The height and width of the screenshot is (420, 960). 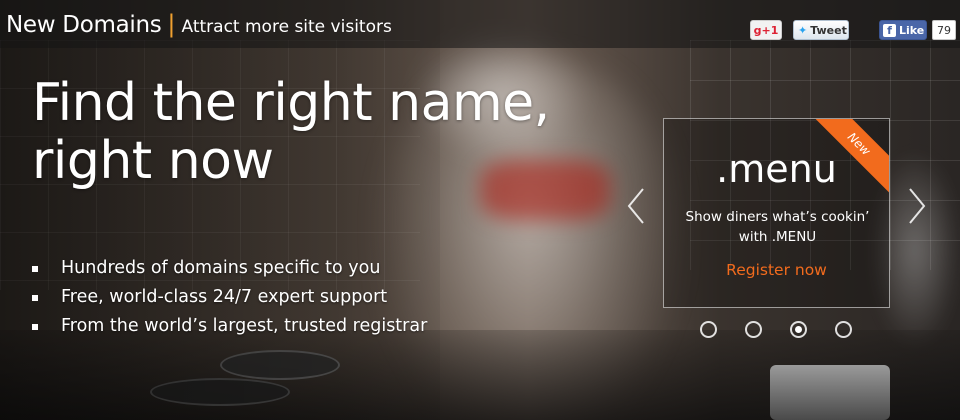 What do you see at coordinates (889, 30) in the screenshot?
I see `facebook-icon: f` at bounding box center [889, 30].